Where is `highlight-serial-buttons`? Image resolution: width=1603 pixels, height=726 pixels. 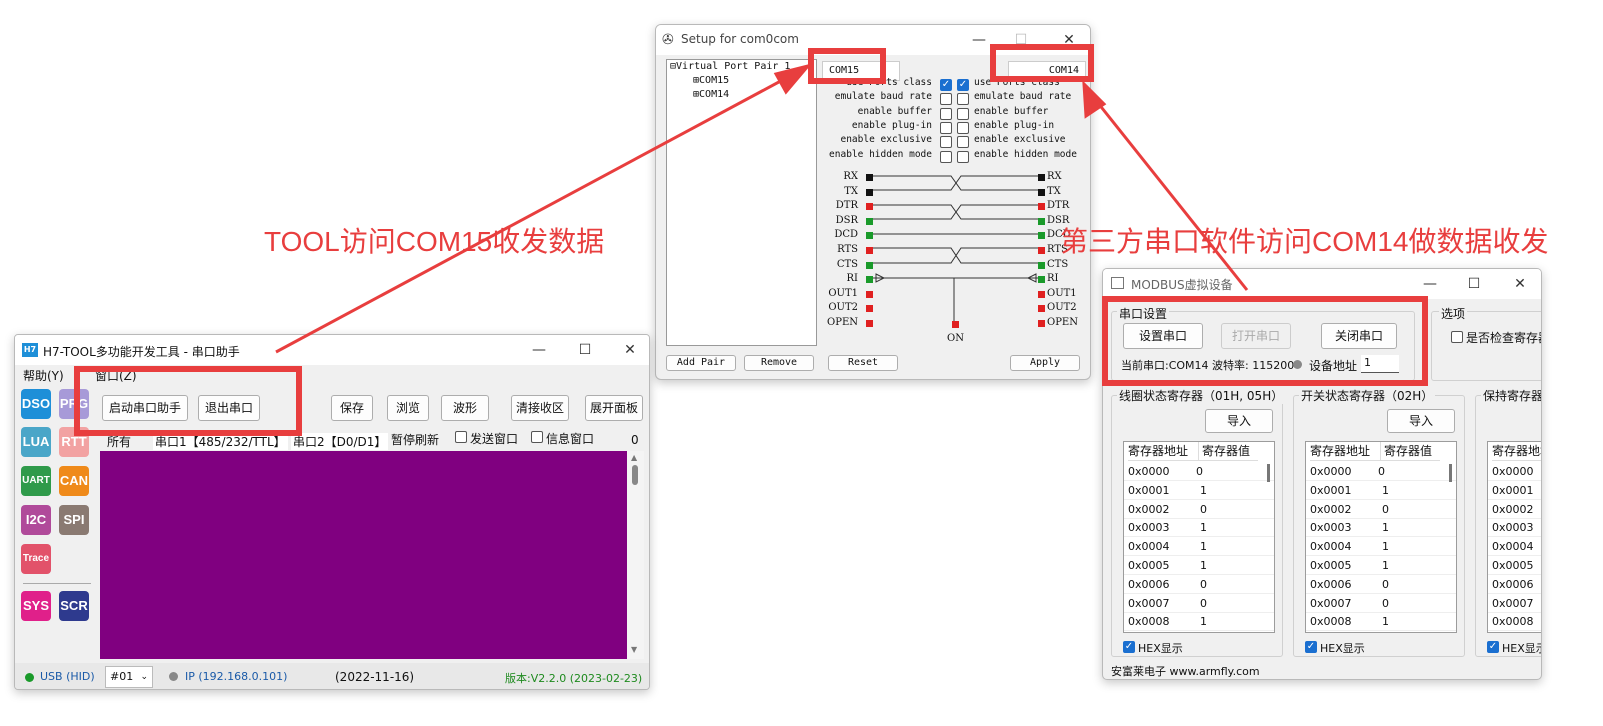
highlight-serial-buttons is located at coordinates (188, 401).